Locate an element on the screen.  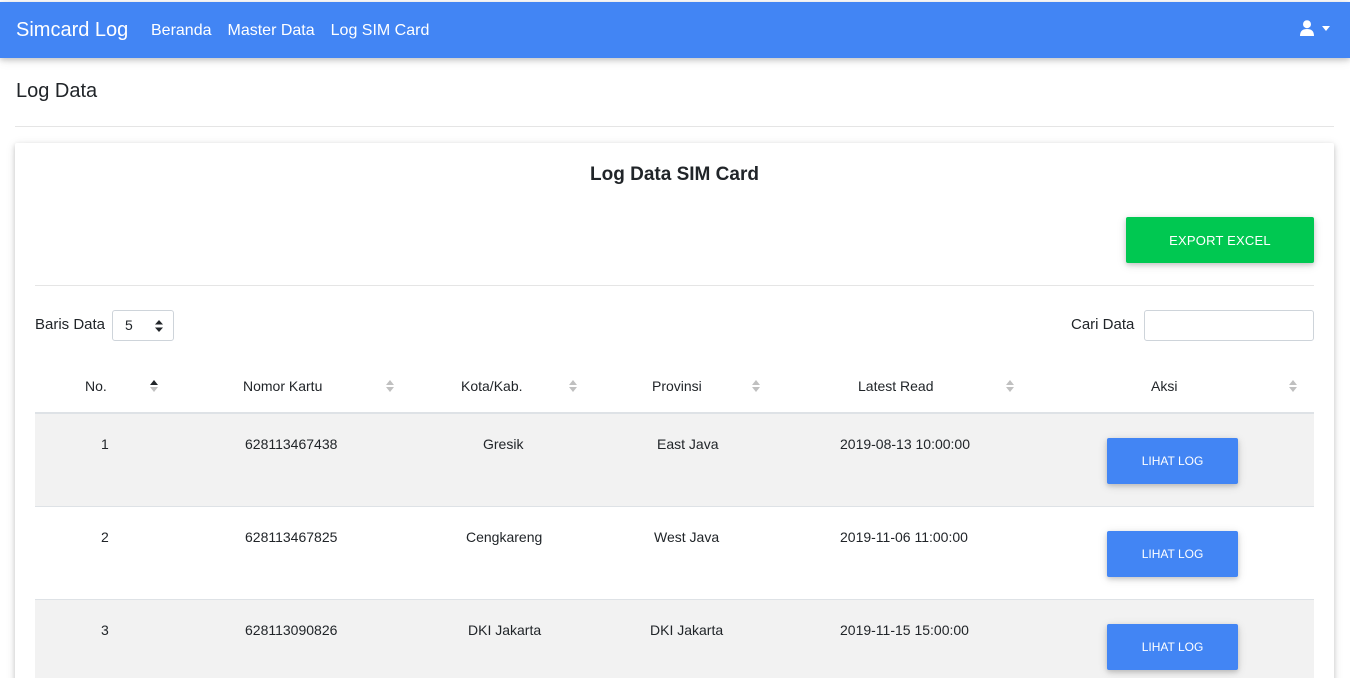
cell-provinsi: DKI Jakarta is located at coordinates (687, 630).